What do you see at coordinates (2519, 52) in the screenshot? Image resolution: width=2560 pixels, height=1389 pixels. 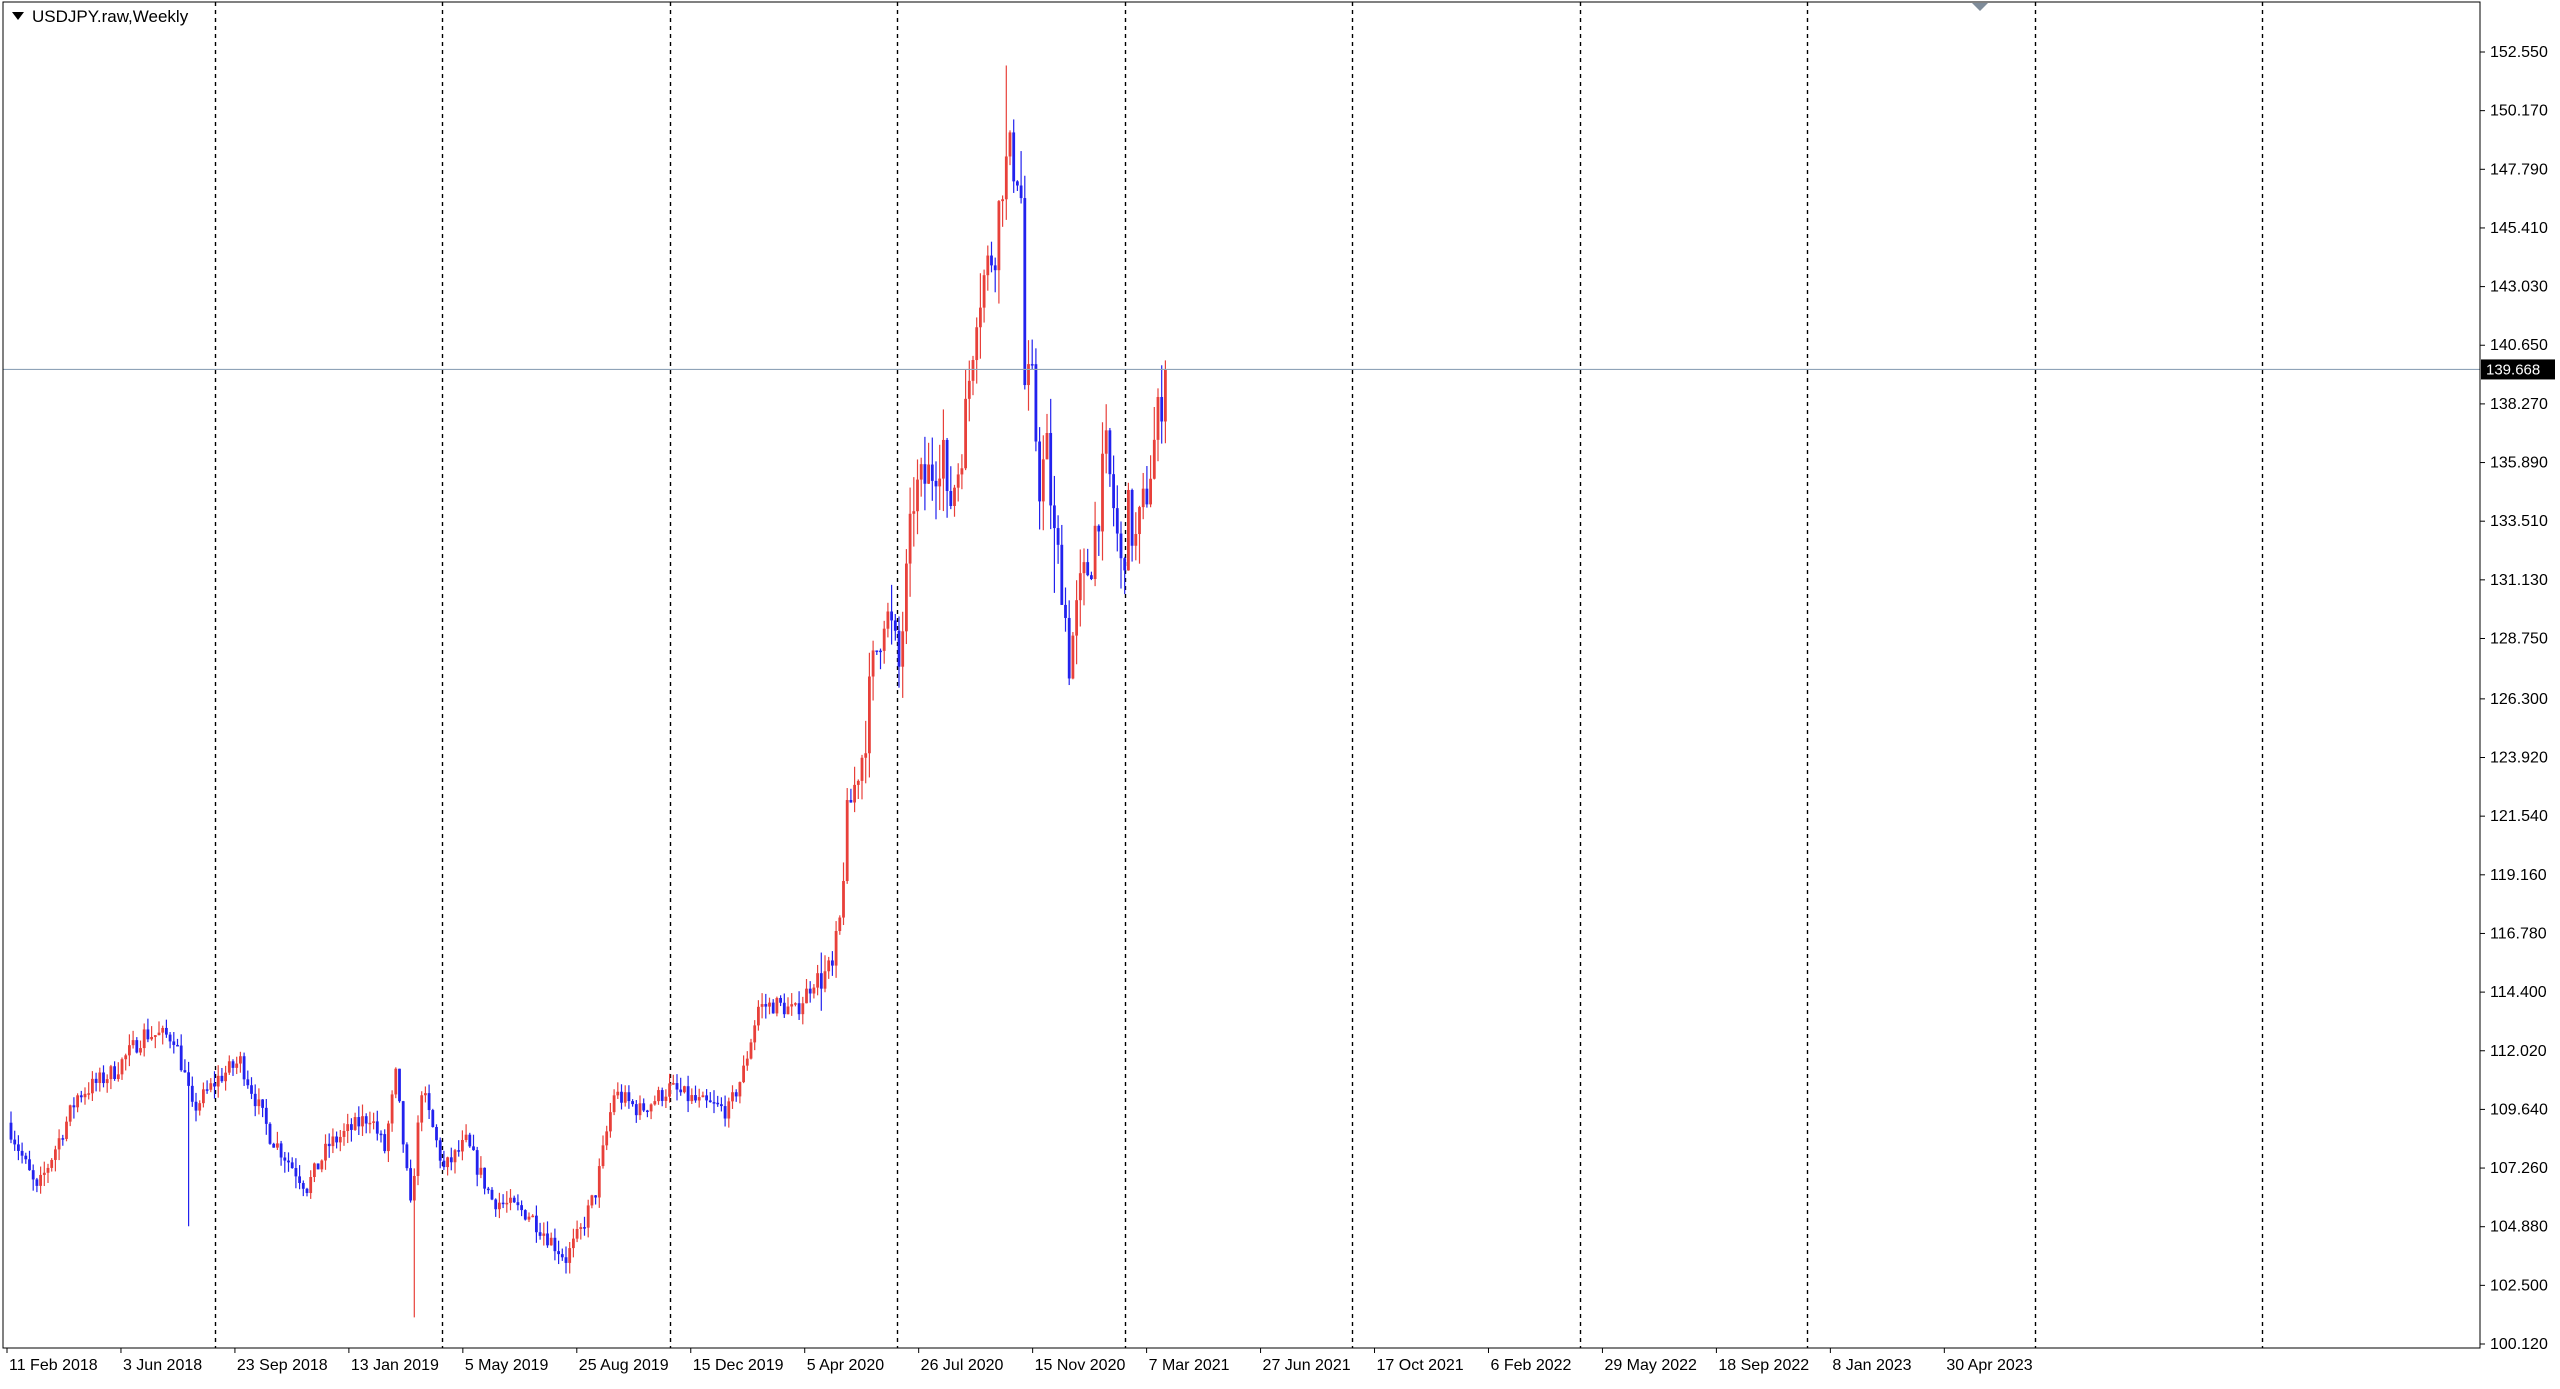 I see `y-tick-label: 152.550` at bounding box center [2519, 52].